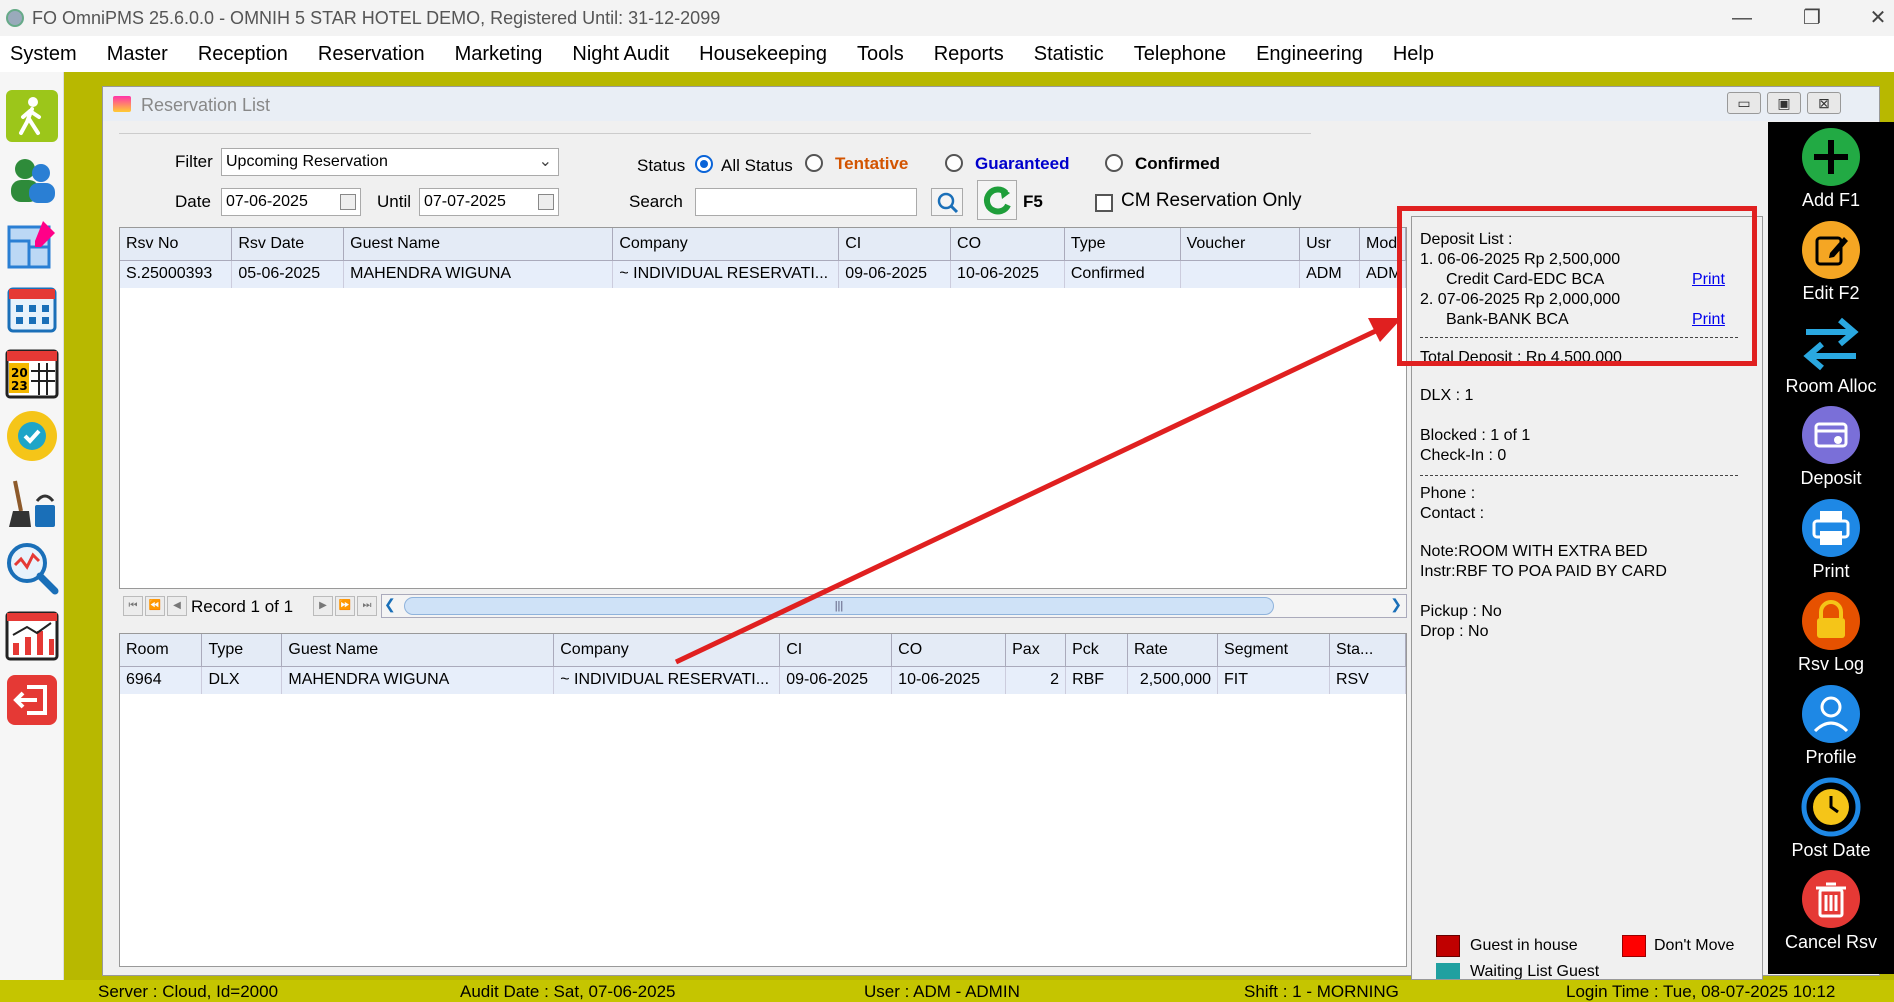  Describe the element at coordinates (1831, 264) in the screenshot. I see `edit-button: Edit F2` at that location.